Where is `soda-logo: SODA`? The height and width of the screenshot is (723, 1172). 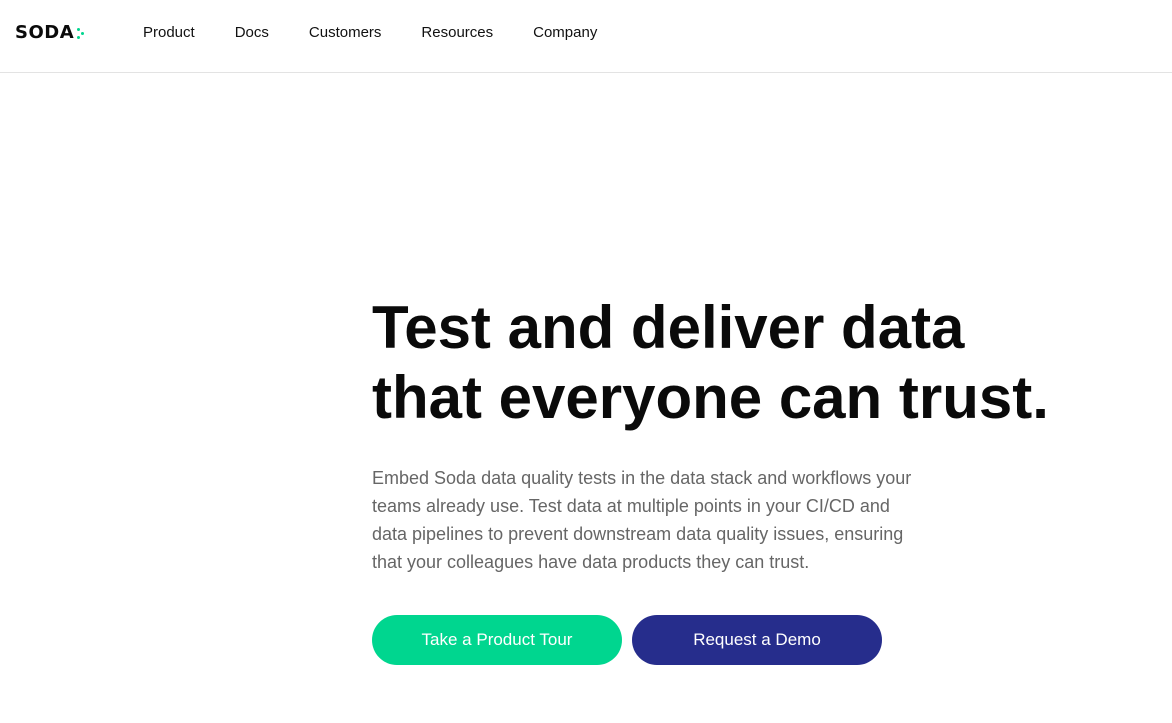 soda-logo: SODA is located at coordinates (50, 33).